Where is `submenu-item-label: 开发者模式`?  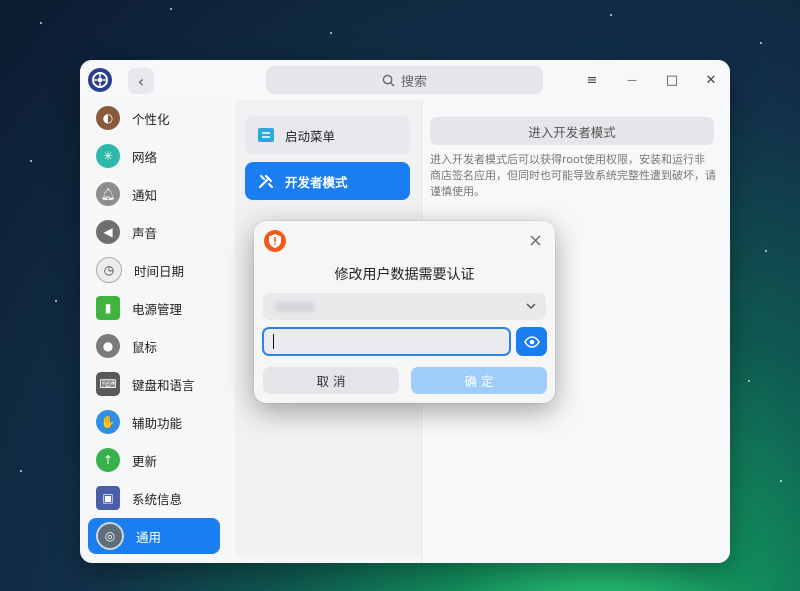 submenu-item-label: 开发者模式 is located at coordinates (316, 182).